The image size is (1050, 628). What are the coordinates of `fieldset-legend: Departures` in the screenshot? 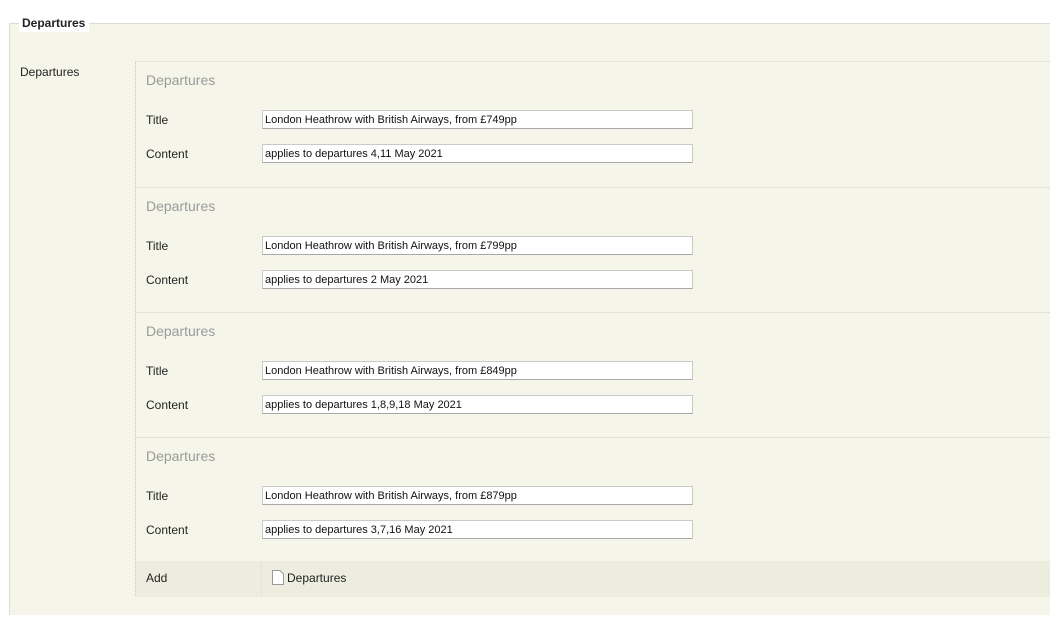 It's located at (54, 23).